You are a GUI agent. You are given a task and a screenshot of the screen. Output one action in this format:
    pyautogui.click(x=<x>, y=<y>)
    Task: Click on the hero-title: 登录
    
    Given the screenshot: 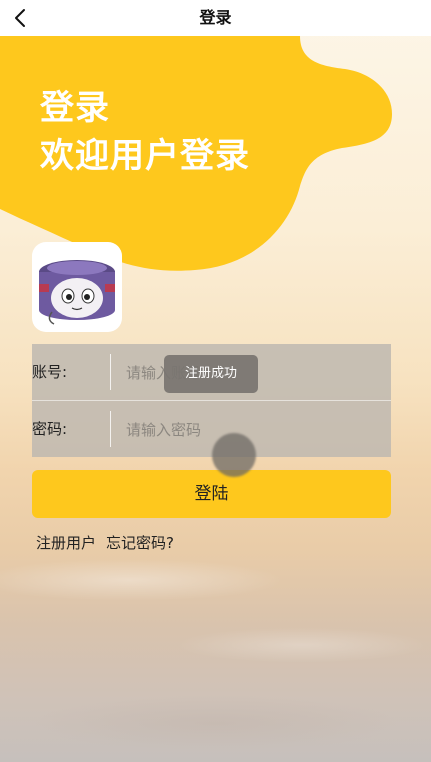 What is the action you would take?
    pyautogui.click(x=75, y=108)
    